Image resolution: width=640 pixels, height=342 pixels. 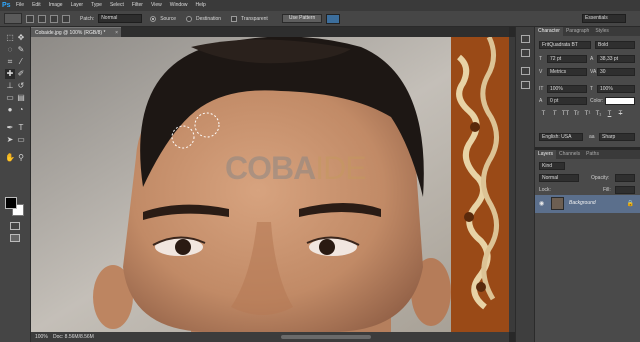 I want to click on menu-select: Select, so click(x=117, y=5).